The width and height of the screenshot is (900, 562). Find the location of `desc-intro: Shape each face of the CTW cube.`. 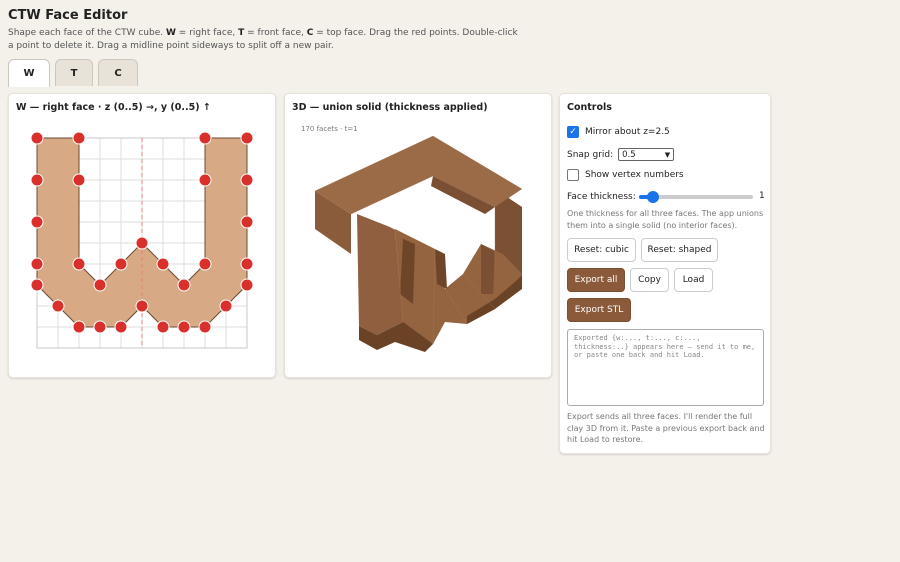

desc-intro: Shape each face of the CTW cube. is located at coordinates (86, 33).